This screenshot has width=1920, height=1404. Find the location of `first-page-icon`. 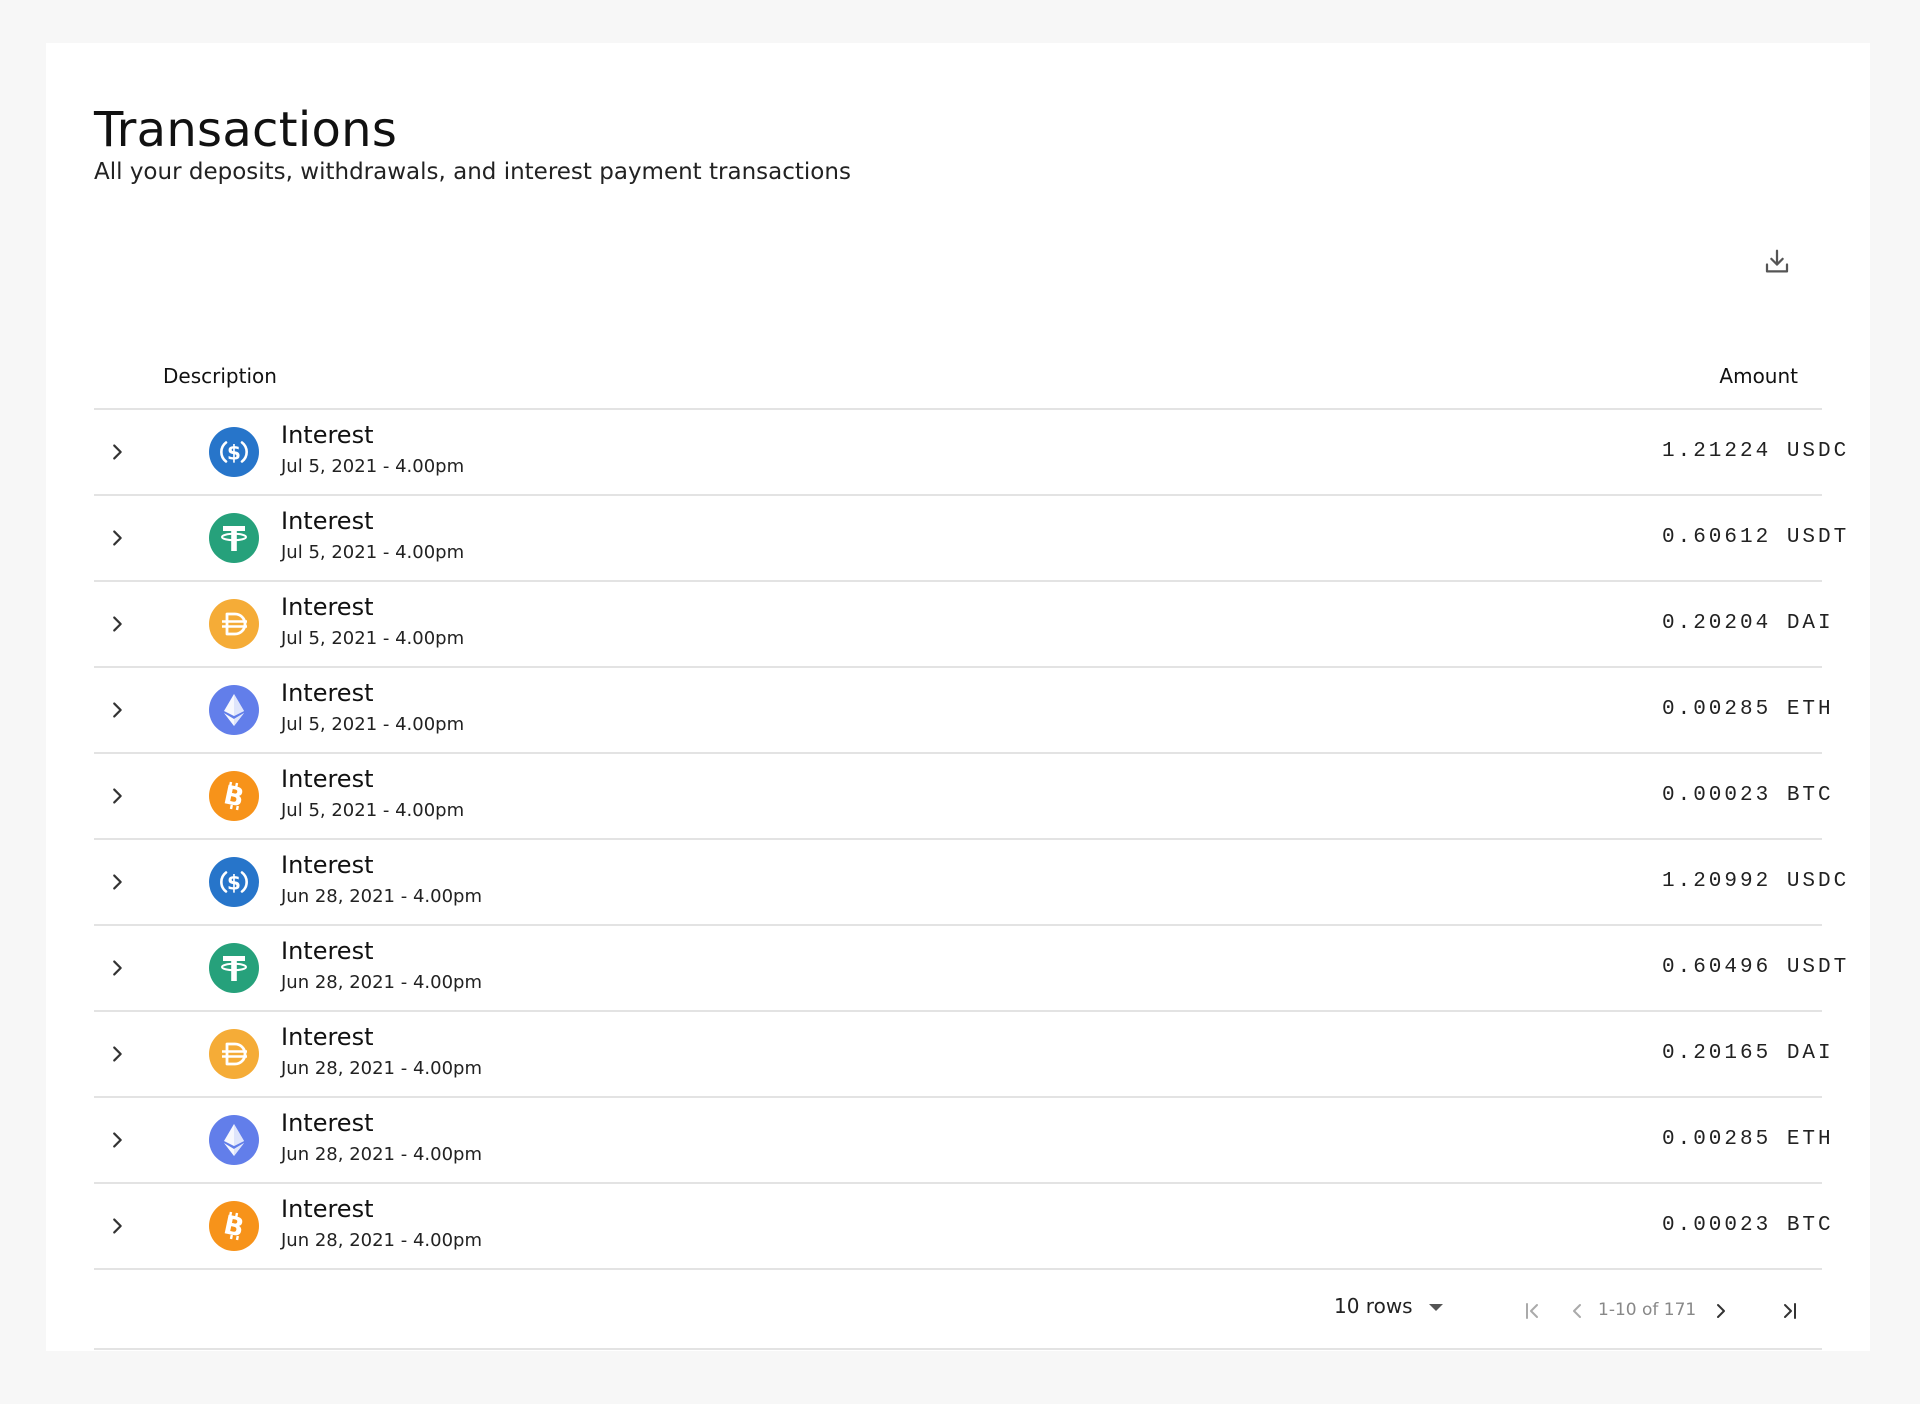

first-page-icon is located at coordinates (1532, 1311).